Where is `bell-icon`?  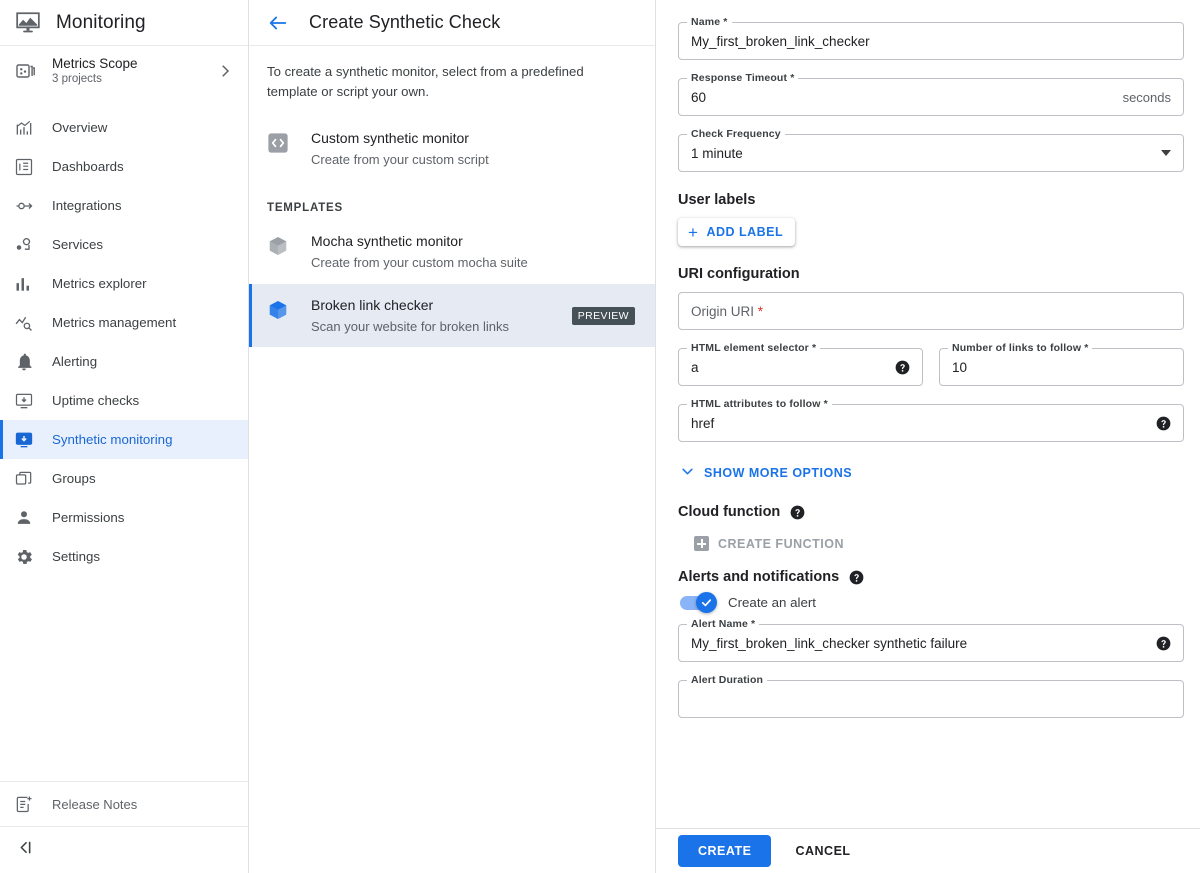
bell-icon is located at coordinates (24, 362).